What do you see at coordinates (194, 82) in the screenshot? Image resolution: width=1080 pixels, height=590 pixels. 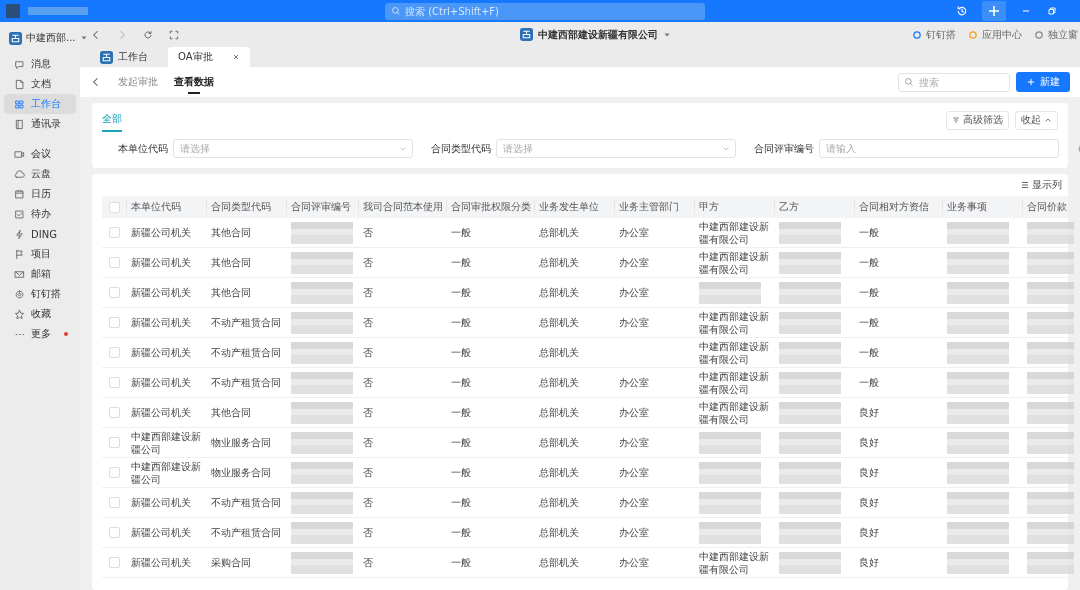 I see `page-tab: 查看数据` at bounding box center [194, 82].